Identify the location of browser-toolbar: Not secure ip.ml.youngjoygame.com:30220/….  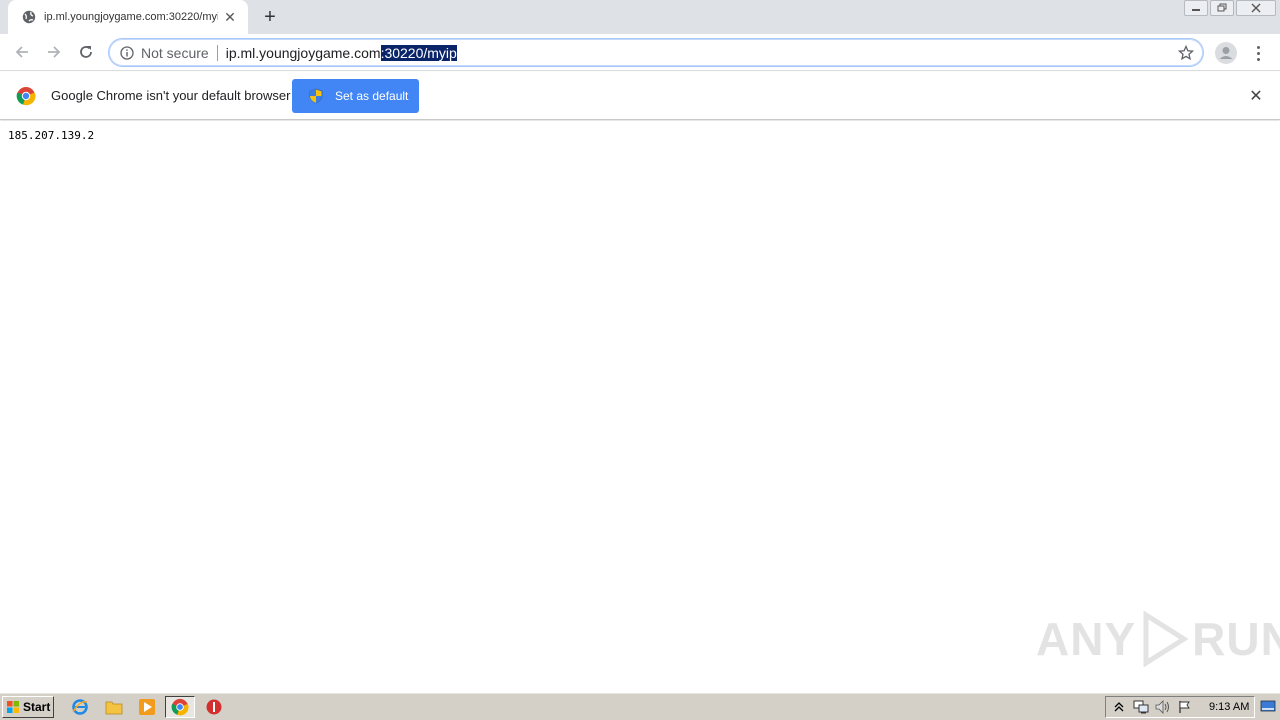
(640, 52).